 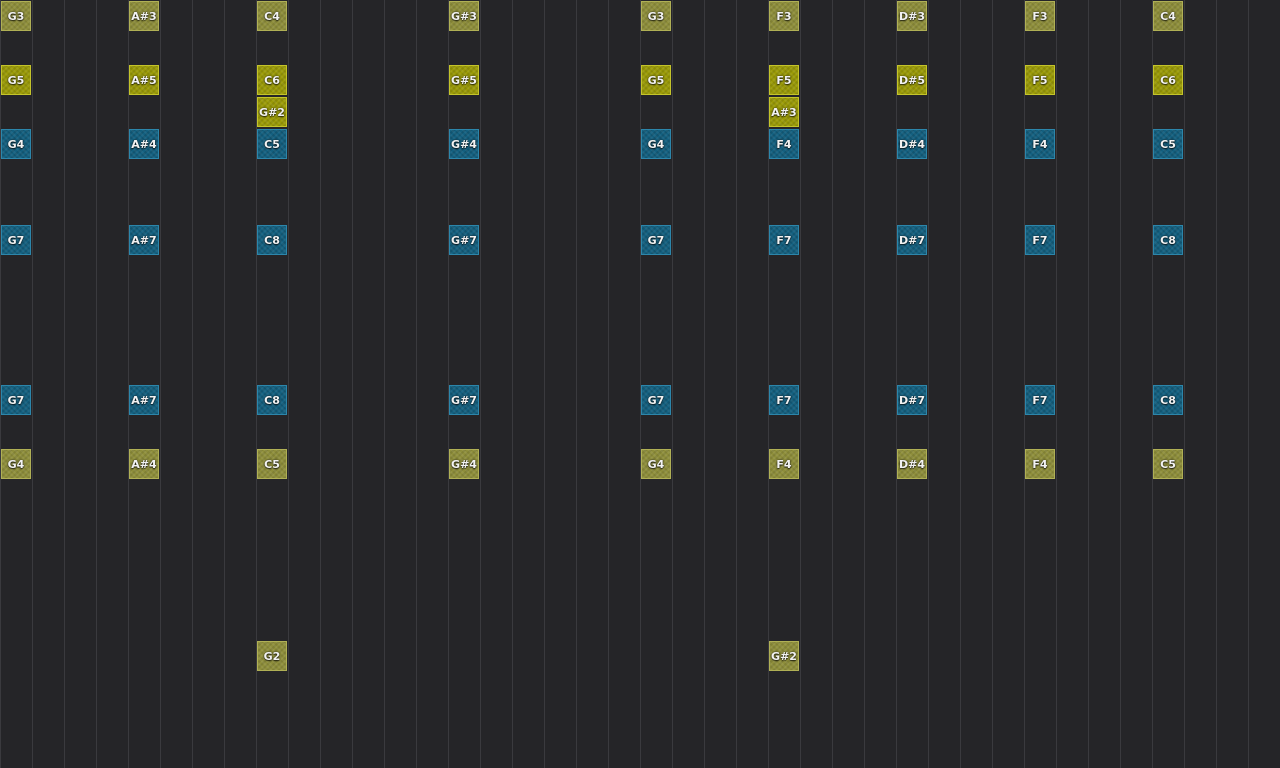 What do you see at coordinates (912, 16) in the screenshot?
I see `note-cell: D#3` at bounding box center [912, 16].